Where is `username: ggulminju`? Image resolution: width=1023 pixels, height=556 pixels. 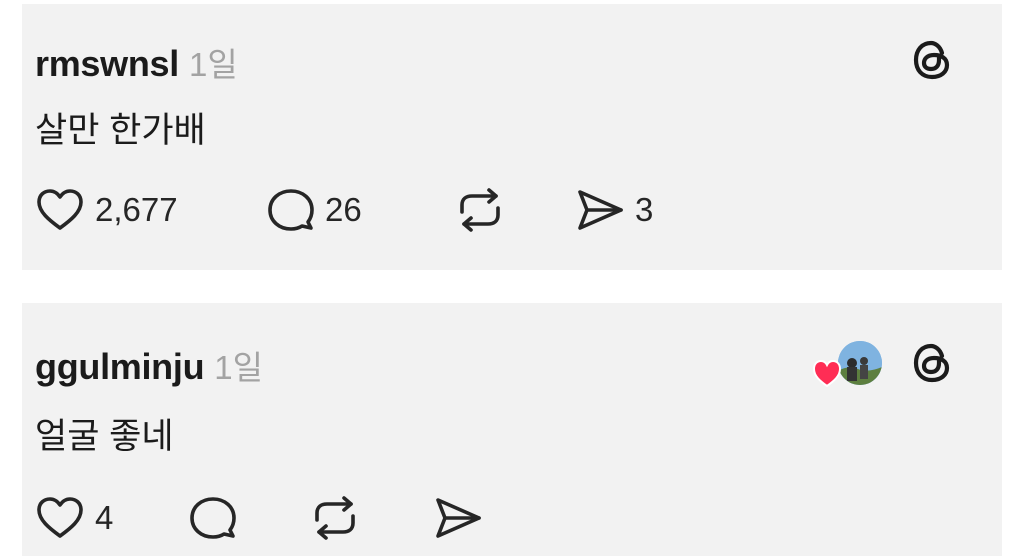 username: ggulminju is located at coordinates (120, 367).